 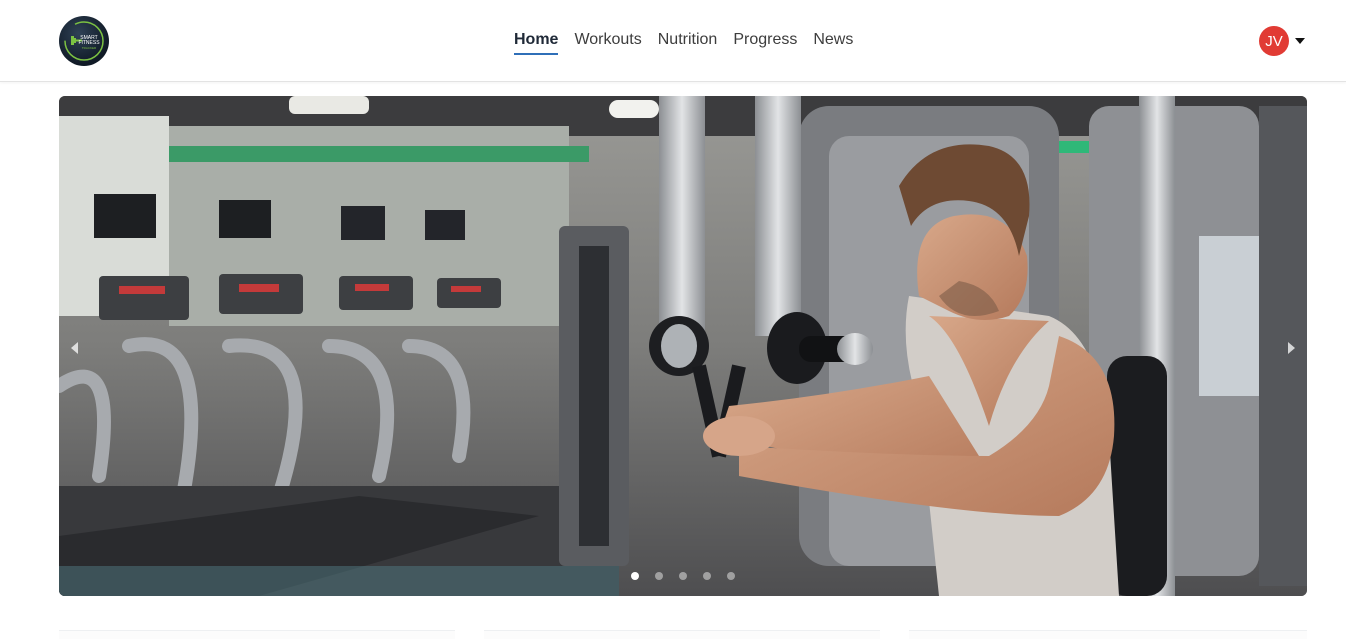 What do you see at coordinates (1274, 41) in the screenshot?
I see `avatar: JV` at bounding box center [1274, 41].